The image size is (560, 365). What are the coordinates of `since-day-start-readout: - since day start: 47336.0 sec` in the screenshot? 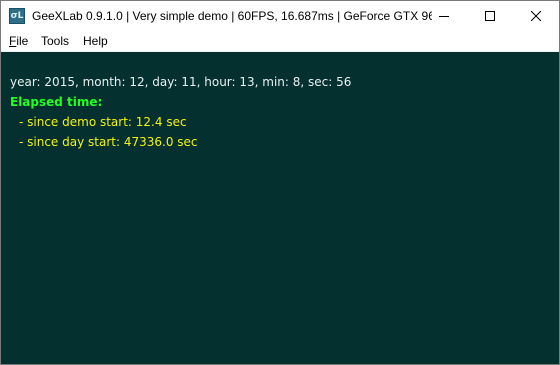 It's located at (108, 142).